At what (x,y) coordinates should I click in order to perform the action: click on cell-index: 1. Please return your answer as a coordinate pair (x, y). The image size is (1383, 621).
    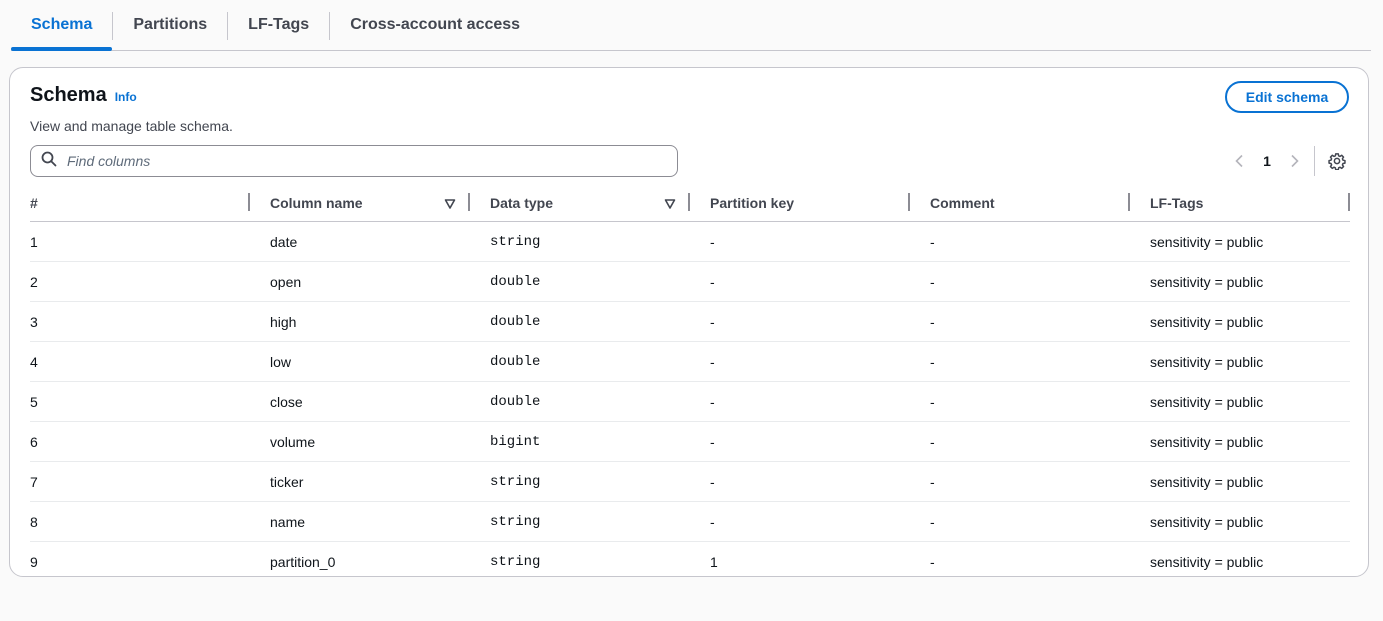
    Looking at the image, I should click on (34, 241).